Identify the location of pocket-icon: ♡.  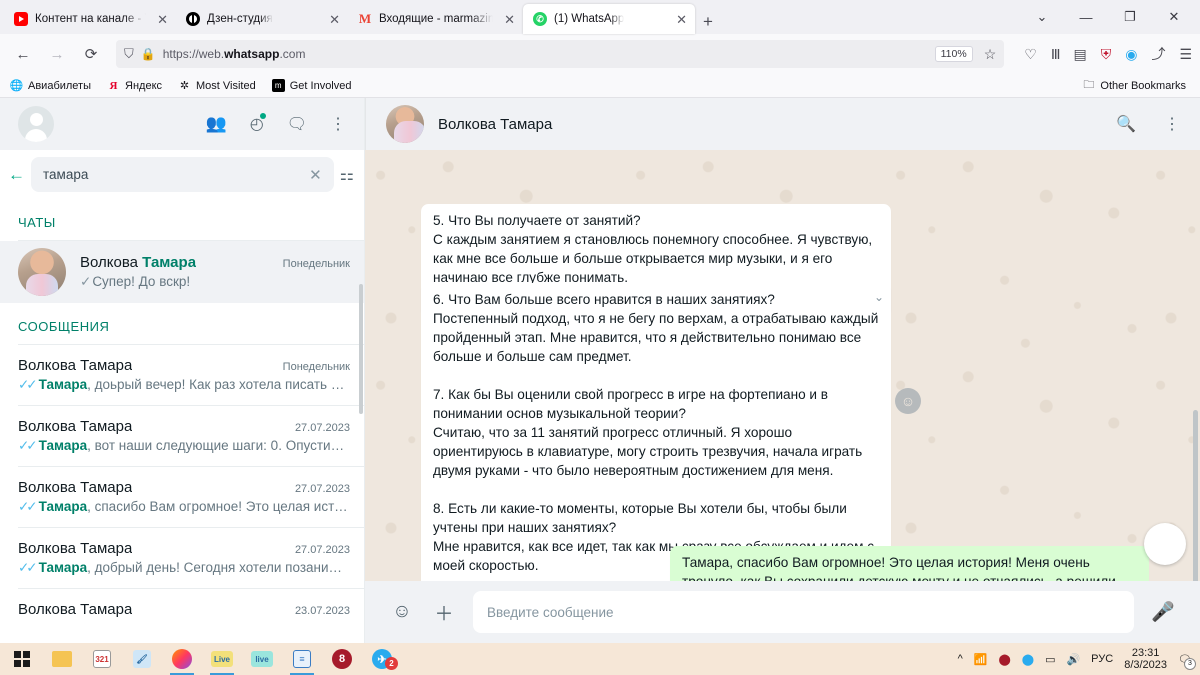
(1030, 54).